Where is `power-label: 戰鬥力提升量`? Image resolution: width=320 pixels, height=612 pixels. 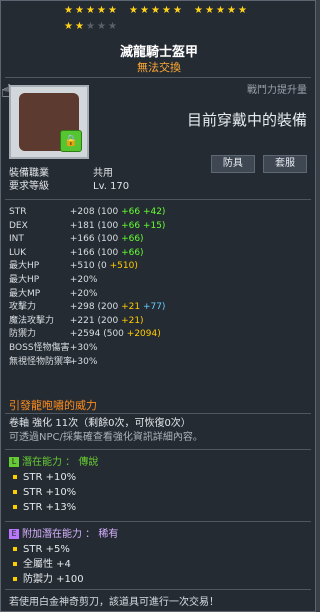
power-label: 戰鬥力提升量 is located at coordinates (277, 90).